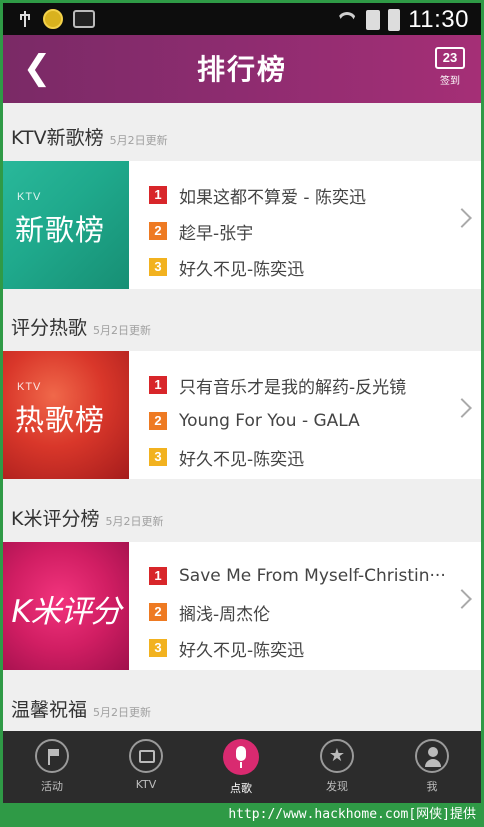 The width and height of the screenshot is (484, 827). I want to click on tab-label: 发现, so click(337, 786).